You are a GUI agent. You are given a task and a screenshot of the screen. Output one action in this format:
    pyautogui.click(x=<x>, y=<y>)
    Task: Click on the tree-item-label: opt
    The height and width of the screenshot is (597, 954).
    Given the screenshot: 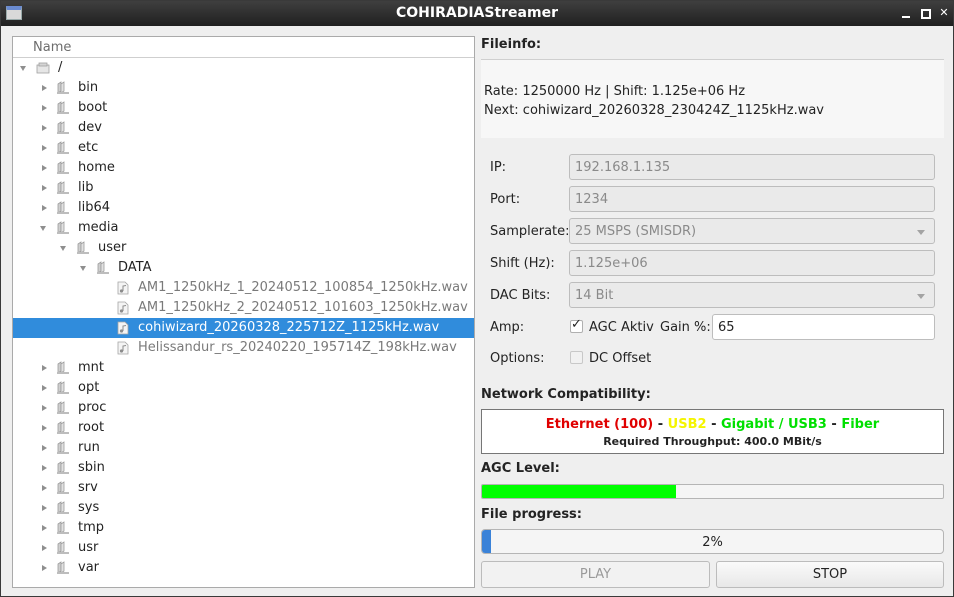 What is the action you would take?
    pyautogui.click(x=89, y=387)
    